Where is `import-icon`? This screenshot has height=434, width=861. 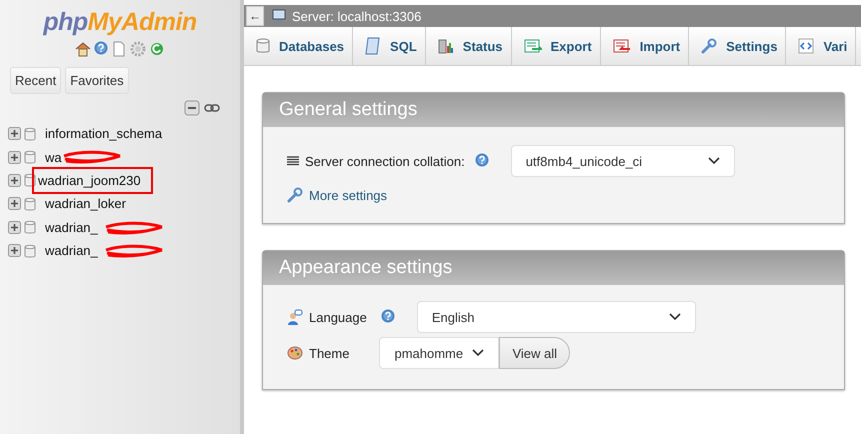
import-icon is located at coordinates (621, 46).